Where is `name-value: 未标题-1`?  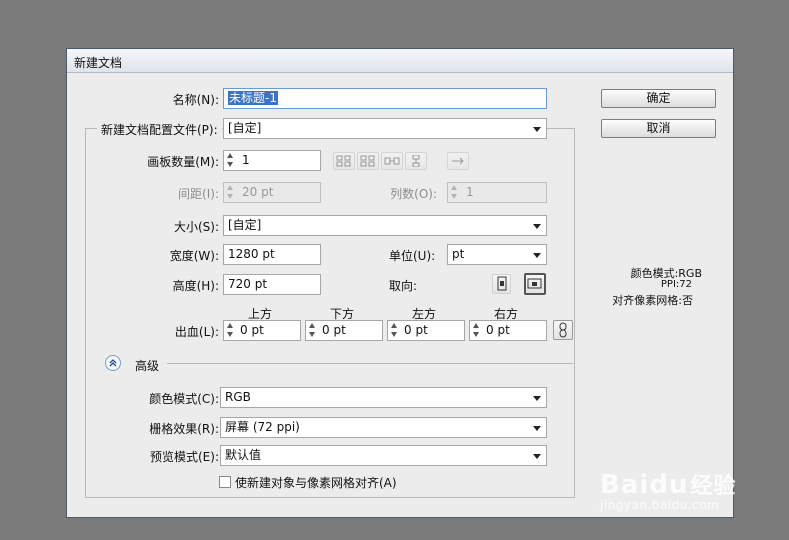 name-value: 未标题-1 is located at coordinates (253, 98).